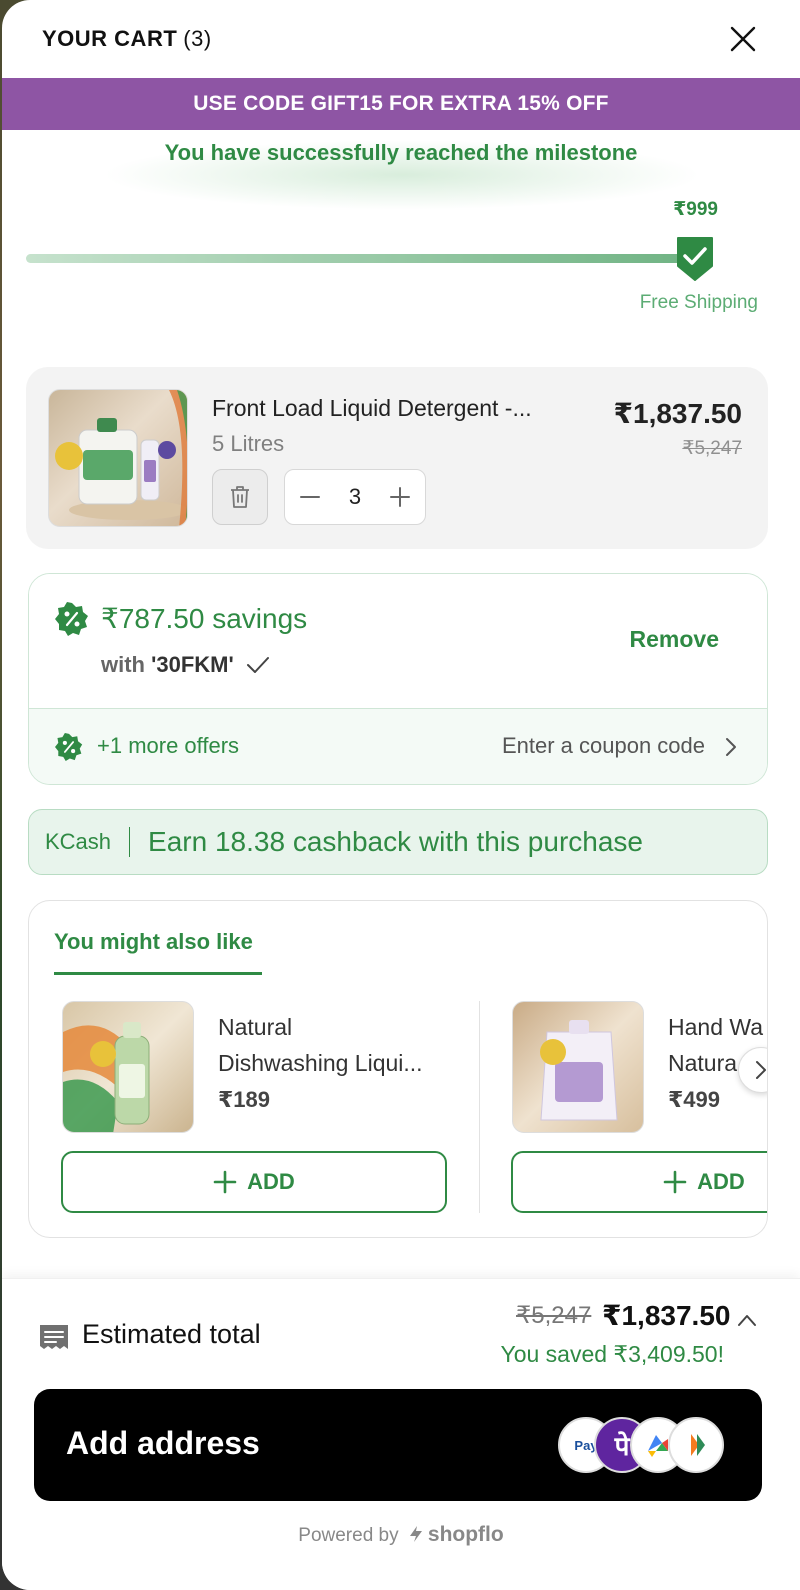 The image size is (800, 1590). What do you see at coordinates (554, 1315) in the screenshot?
I see `footer-mrp: ₹5,247` at bounding box center [554, 1315].